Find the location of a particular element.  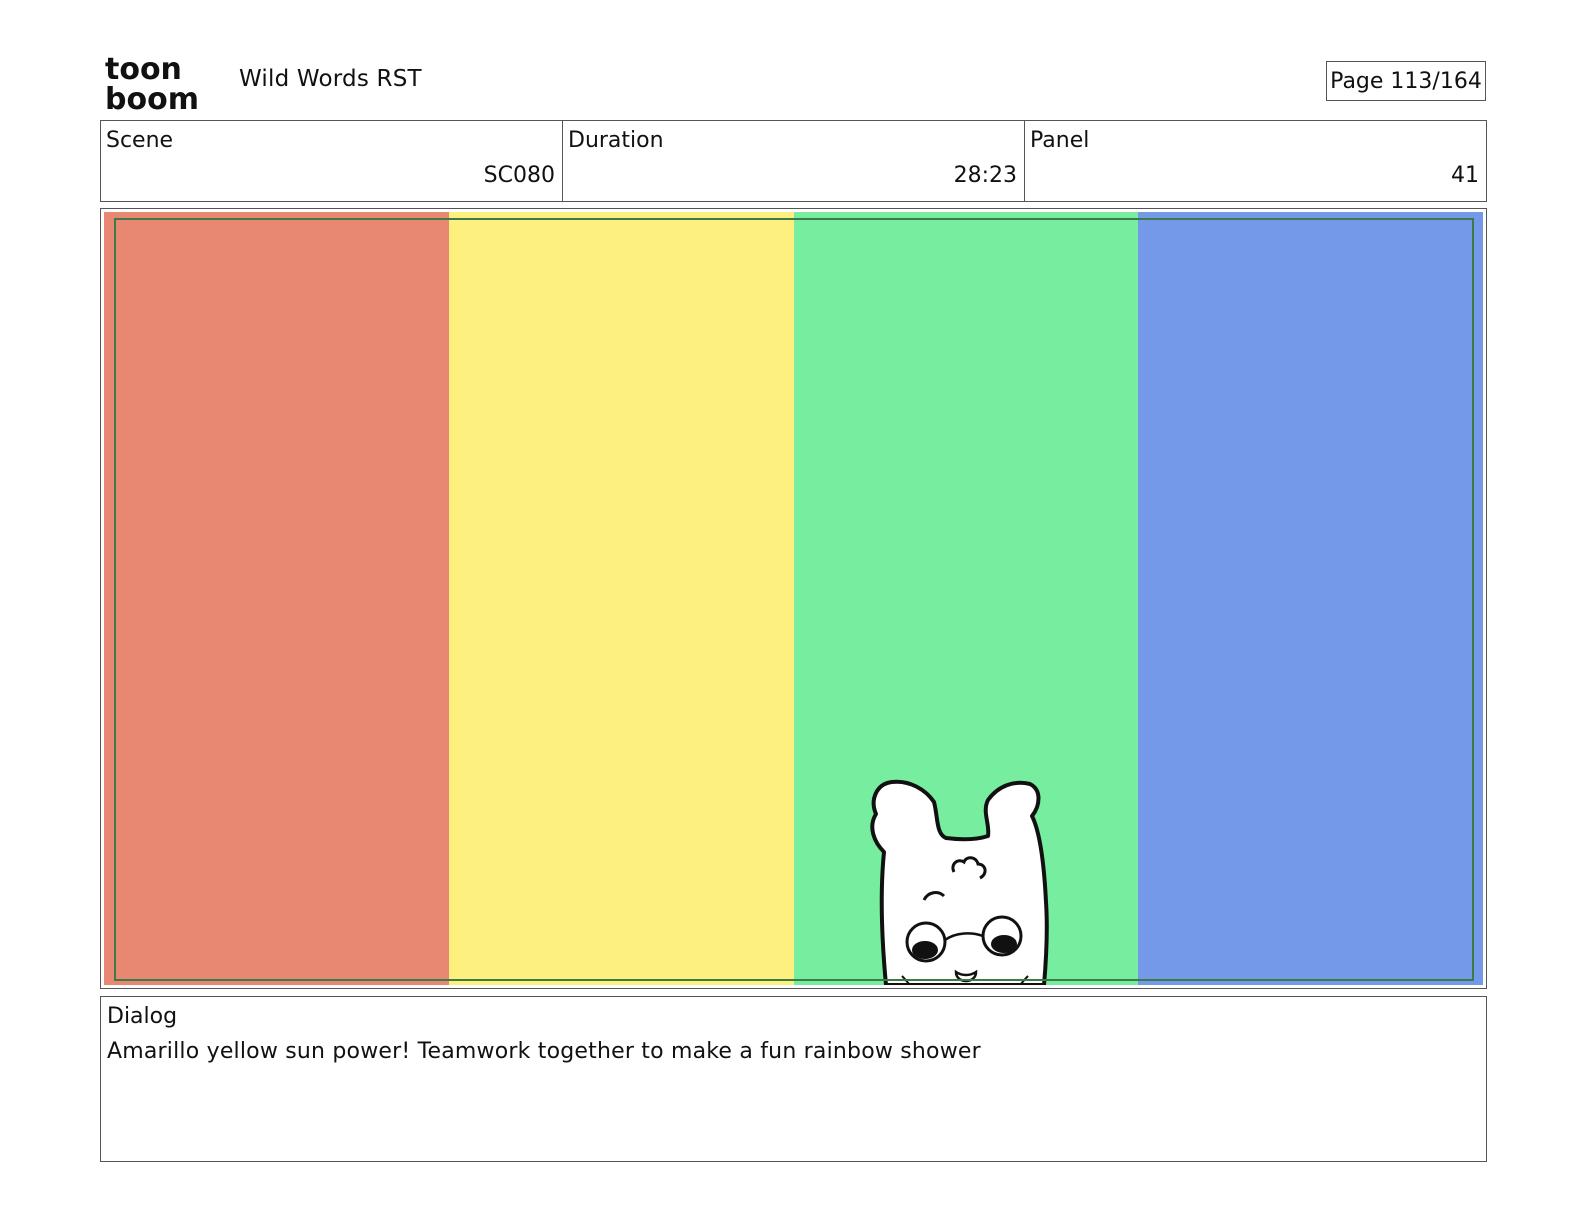

panel-label: Panel is located at coordinates (1060, 140).